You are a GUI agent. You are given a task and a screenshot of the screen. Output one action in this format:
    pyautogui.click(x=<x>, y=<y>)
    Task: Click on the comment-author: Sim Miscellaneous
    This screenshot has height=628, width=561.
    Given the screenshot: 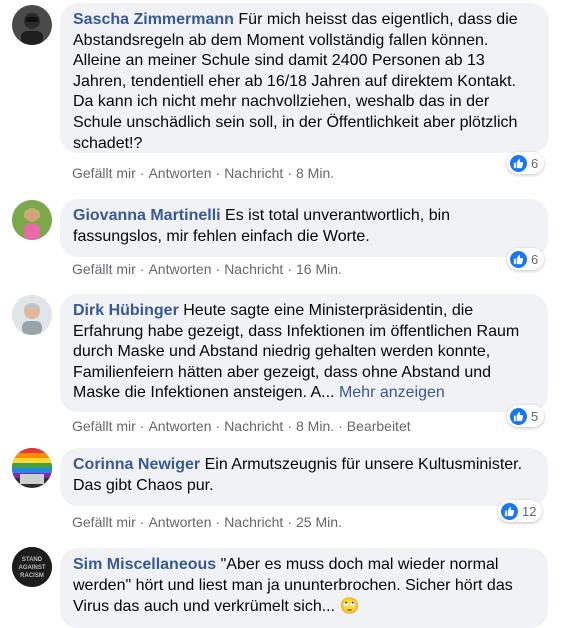 What is the action you would take?
    pyautogui.click(x=144, y=564)
    